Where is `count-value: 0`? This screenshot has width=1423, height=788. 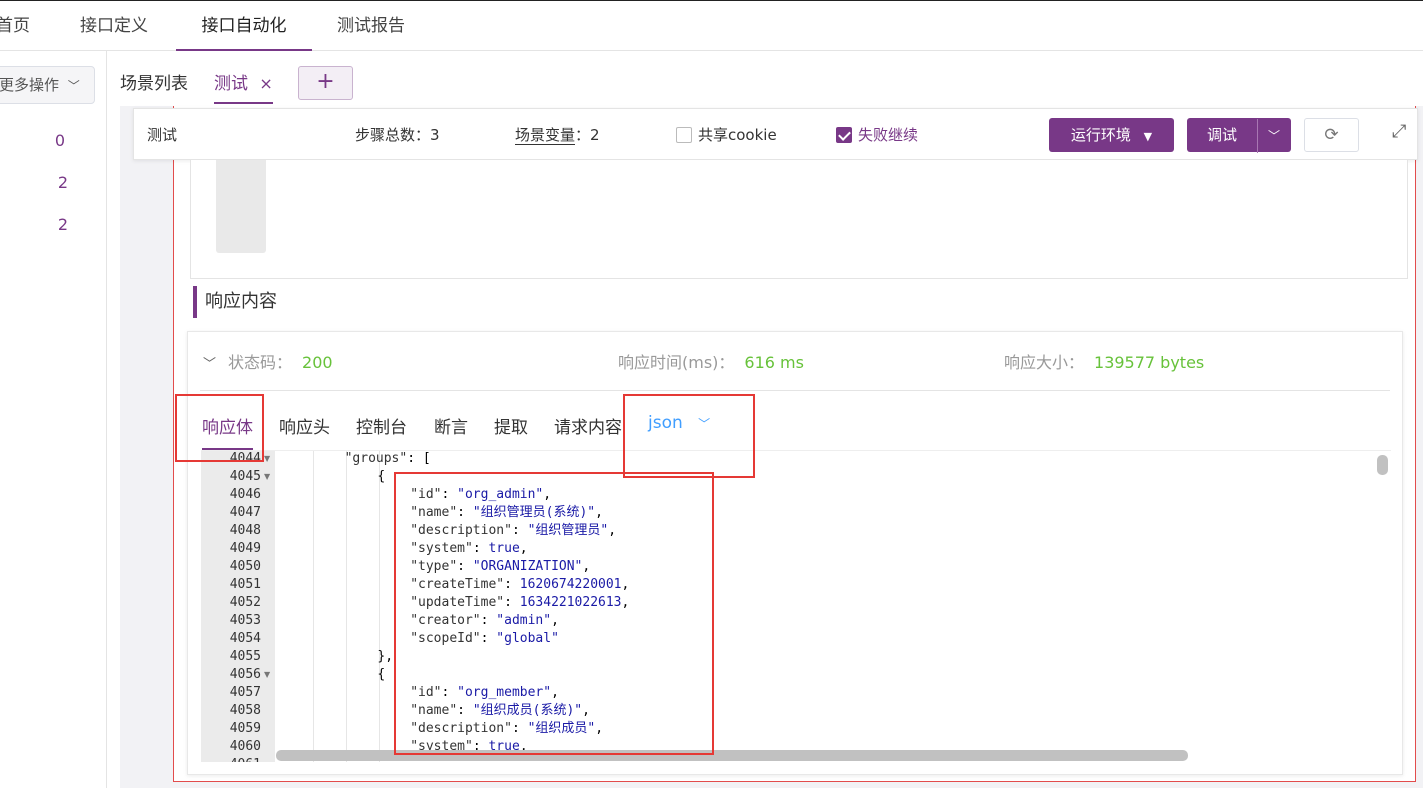 count-value: 0 is located at coordinates (60, 140).